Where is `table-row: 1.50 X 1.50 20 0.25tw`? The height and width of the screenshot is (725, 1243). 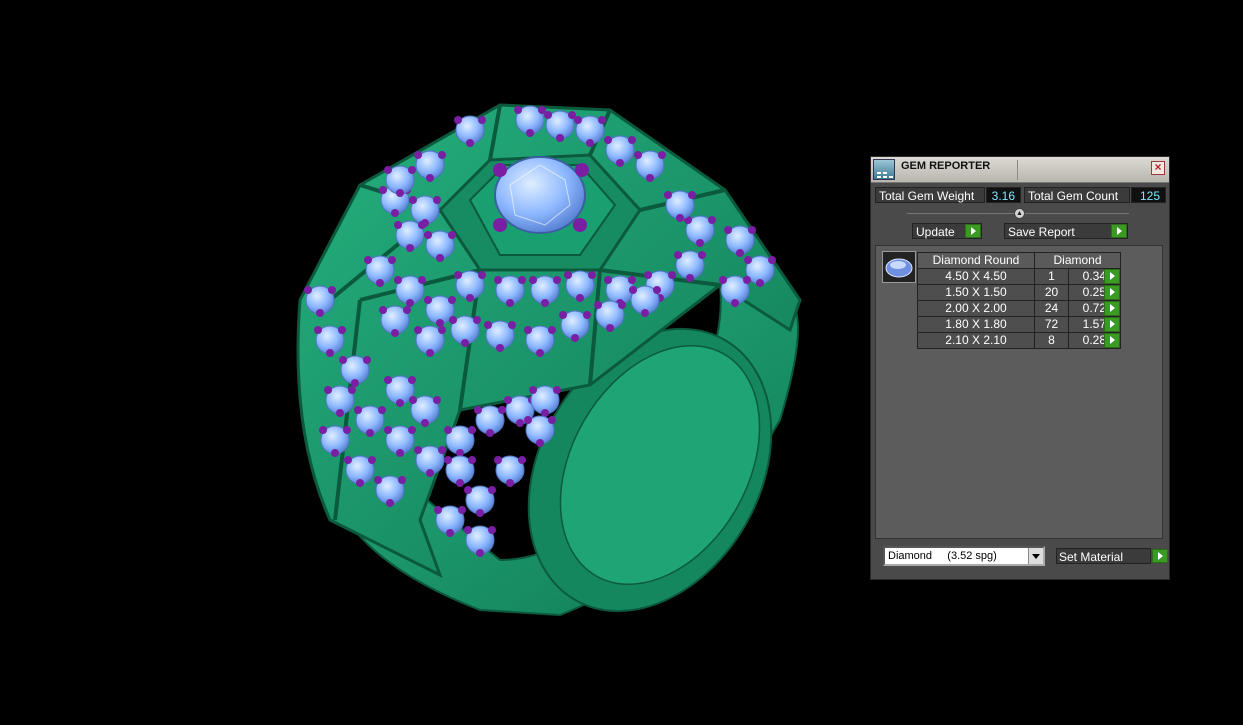
table-row: 1.50 X 1.50 20 0.25tw is located at coordinates (1019, 292).